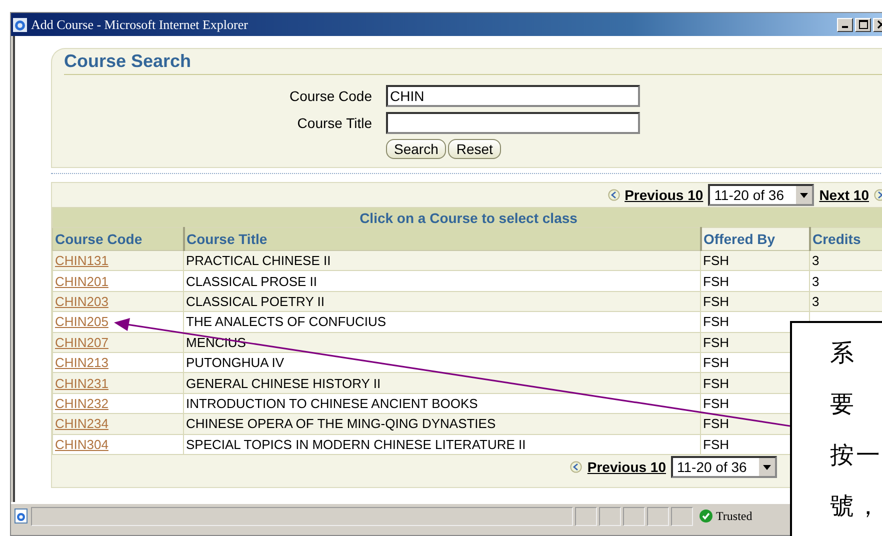 Image resolution: width=882 pixels, height=536 pixels. Describe the element at coordinates (846, 239) in the screenshot. I see `column-header: Credits` at that location.